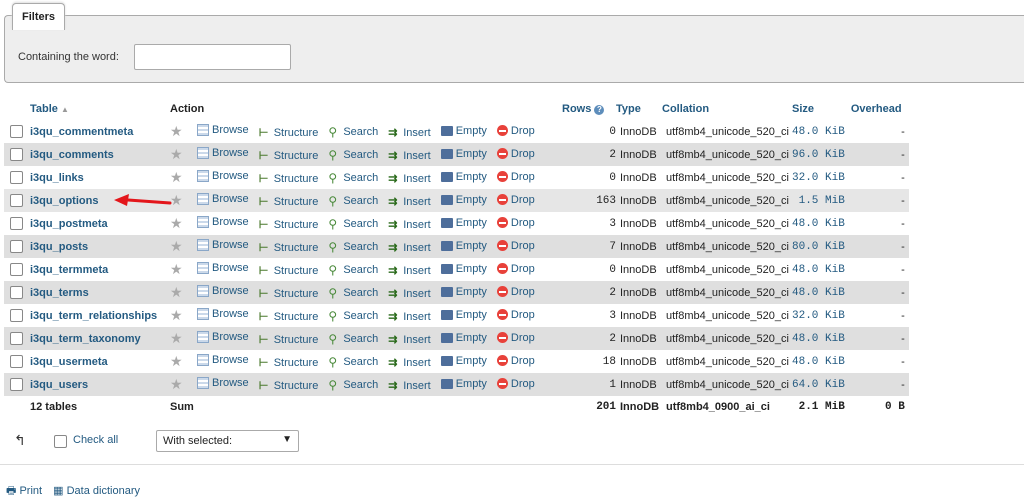  I want to click on table-name-link: i3qu_commentmeta, so click(81, 132).